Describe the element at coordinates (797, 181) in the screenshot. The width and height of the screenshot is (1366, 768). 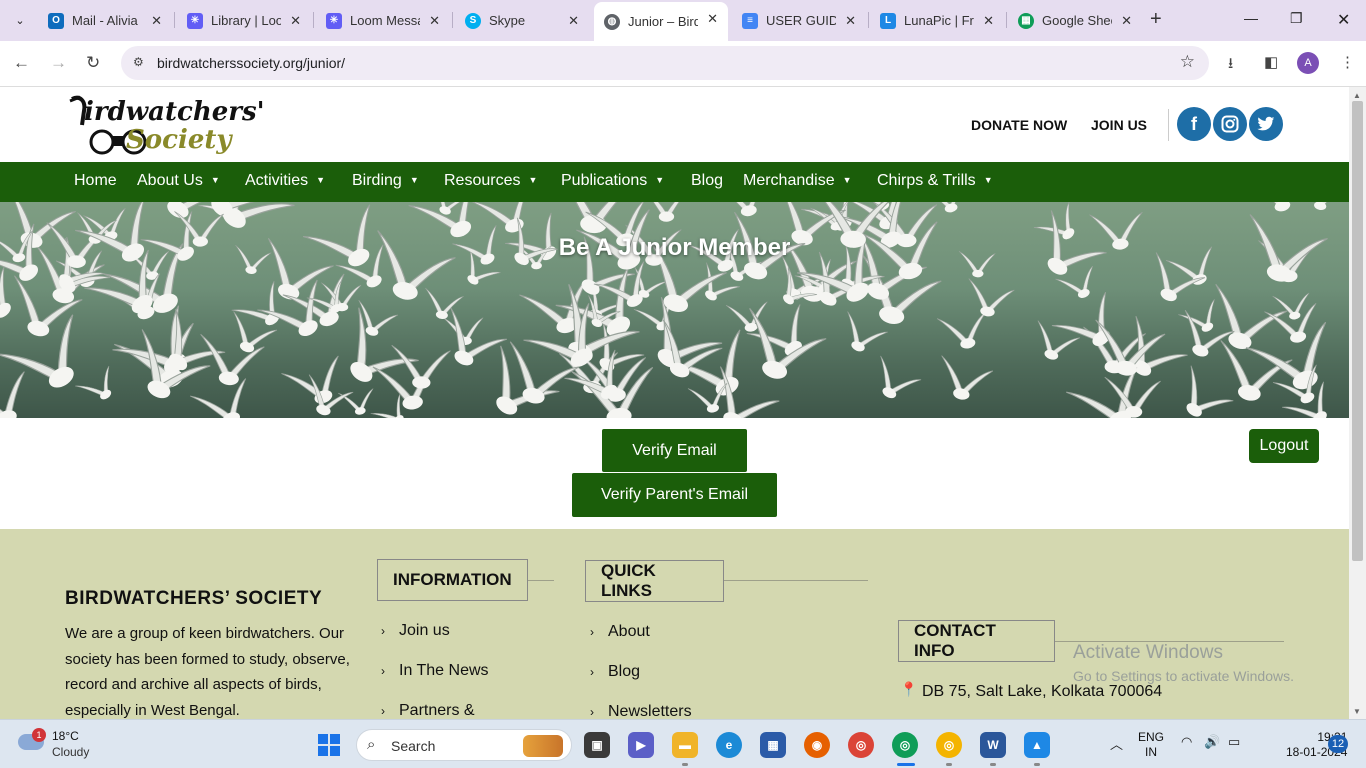
I see `nav-item-merchandise: Merchandise ▼` at that location.